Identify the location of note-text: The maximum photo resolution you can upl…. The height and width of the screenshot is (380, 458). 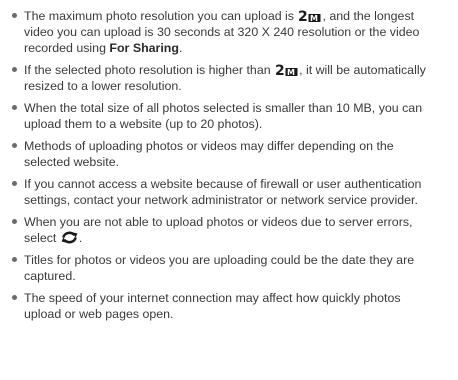
(159, 16).